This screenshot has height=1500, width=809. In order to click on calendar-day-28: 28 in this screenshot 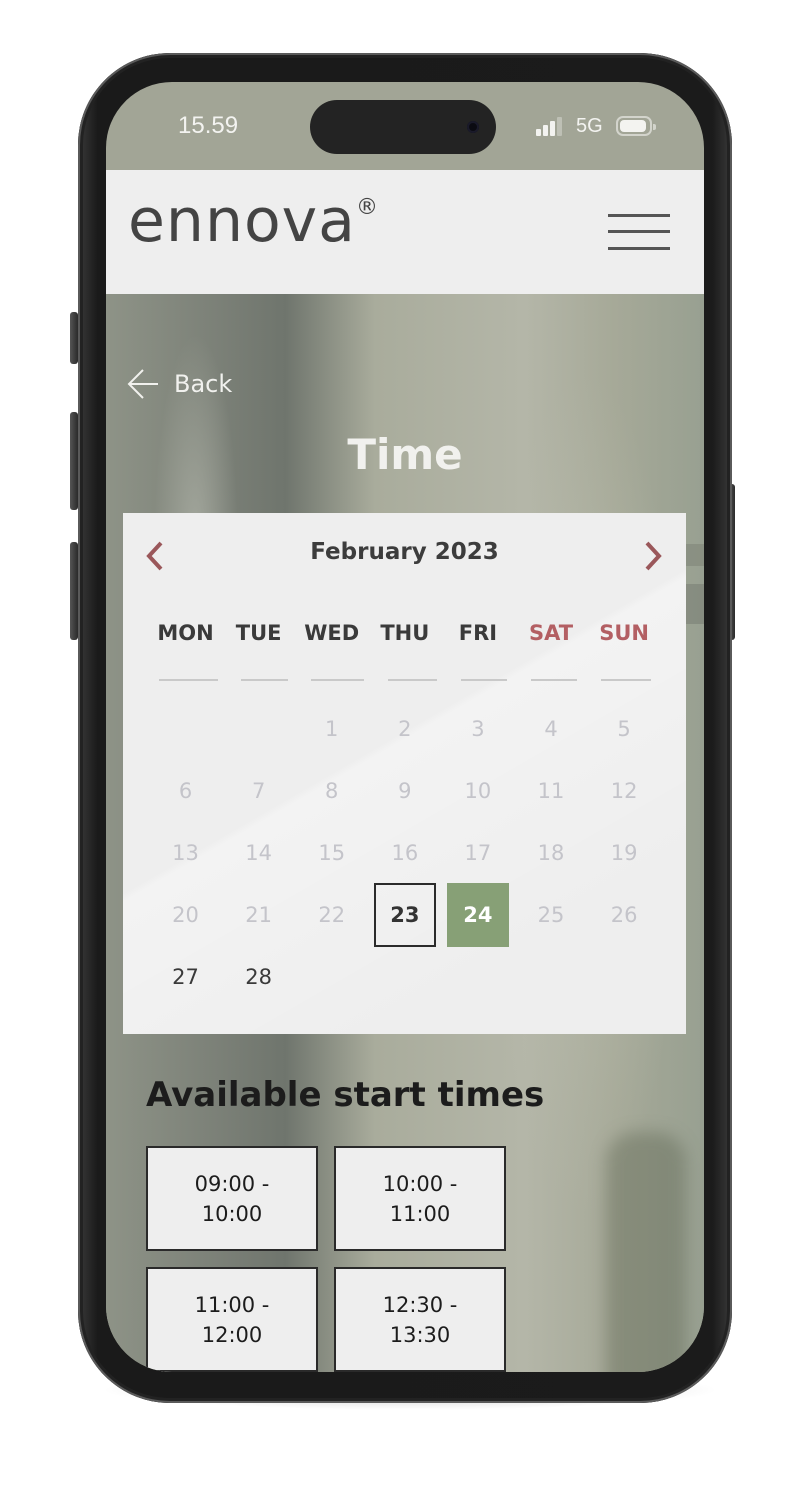, I will do `click(258, 977)`.